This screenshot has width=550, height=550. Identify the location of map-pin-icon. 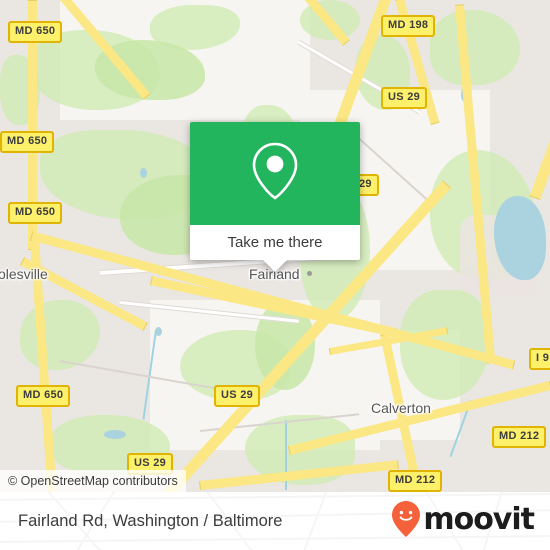
(275, 173).